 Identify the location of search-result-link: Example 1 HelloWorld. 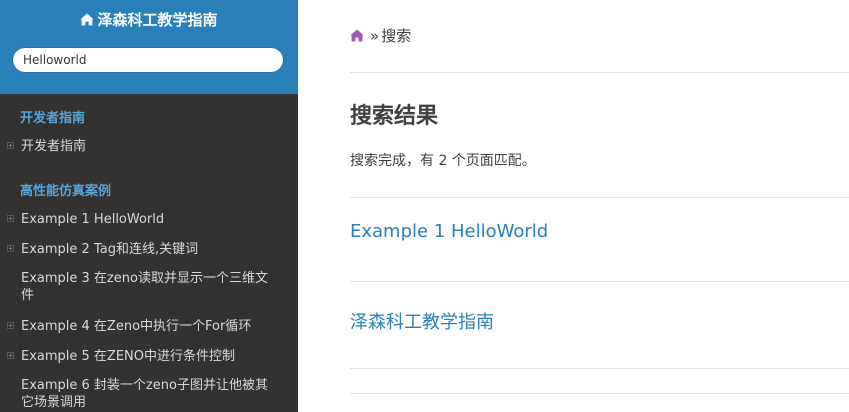
(449, 231).